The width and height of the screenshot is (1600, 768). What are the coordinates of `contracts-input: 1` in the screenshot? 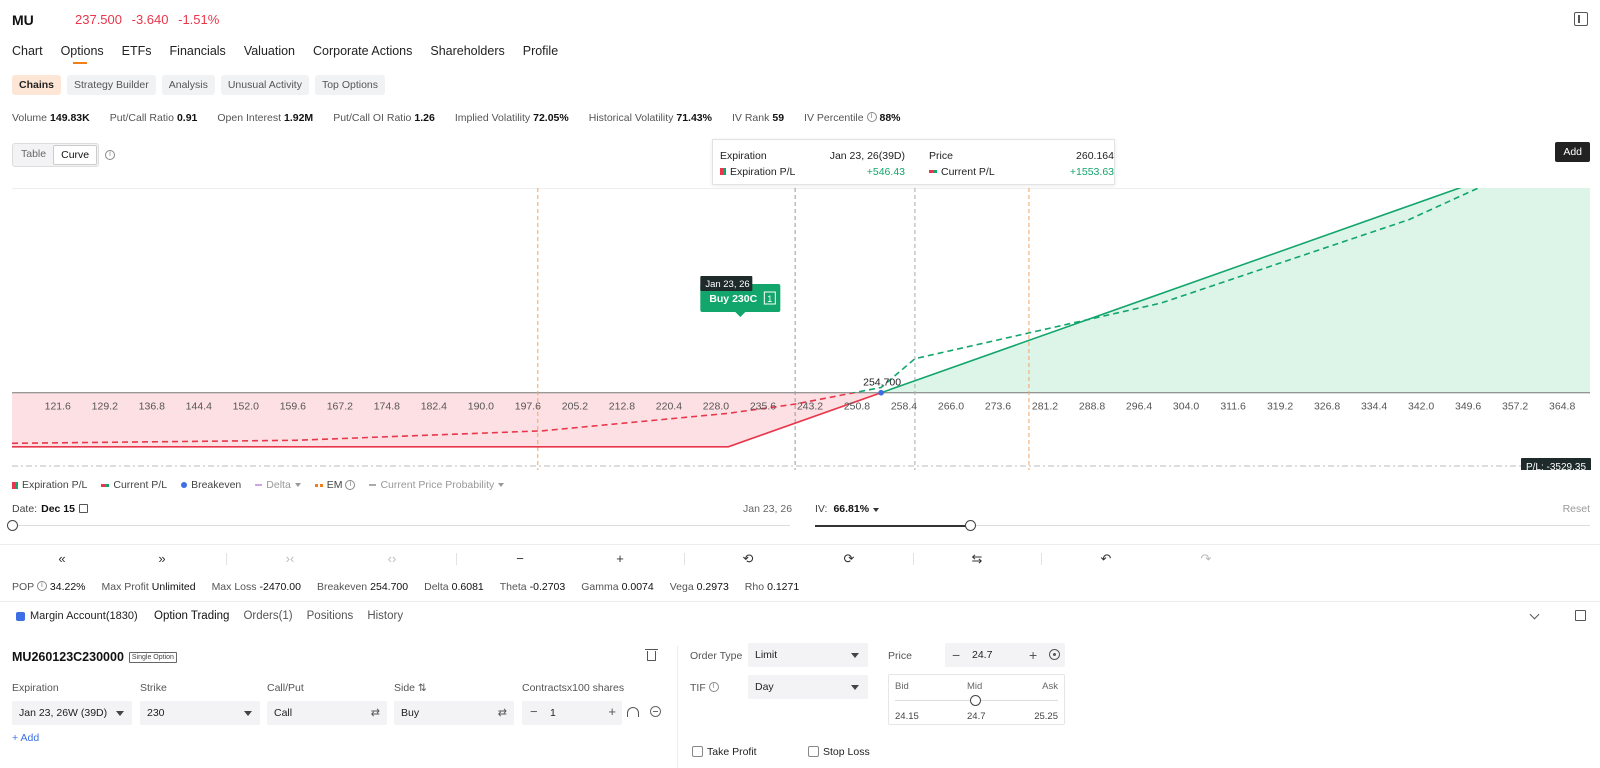 It's located at (553, 713).